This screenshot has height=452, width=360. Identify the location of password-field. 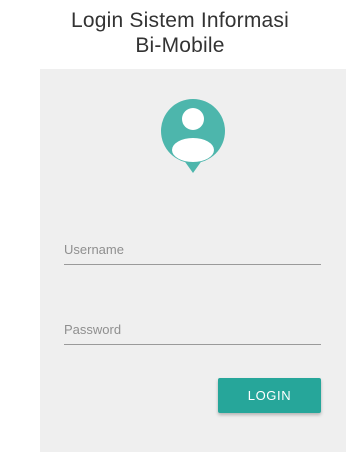
(192, 329).